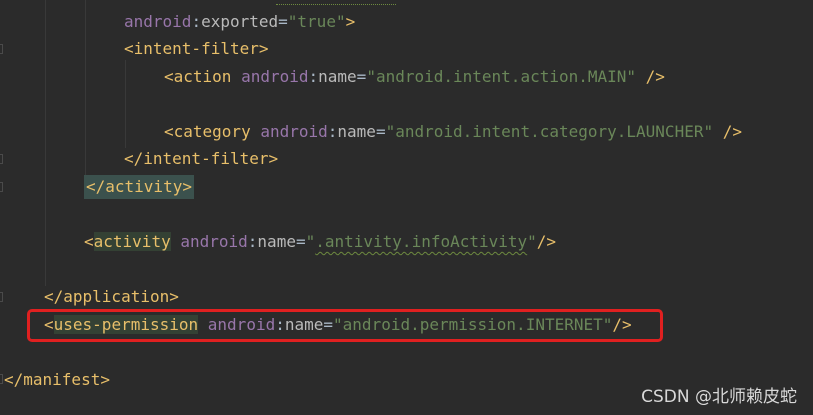 The width and height of the screenshot is (813, 415). I want to click on code-line-exported: android:exported="true">, so click(239, 22).